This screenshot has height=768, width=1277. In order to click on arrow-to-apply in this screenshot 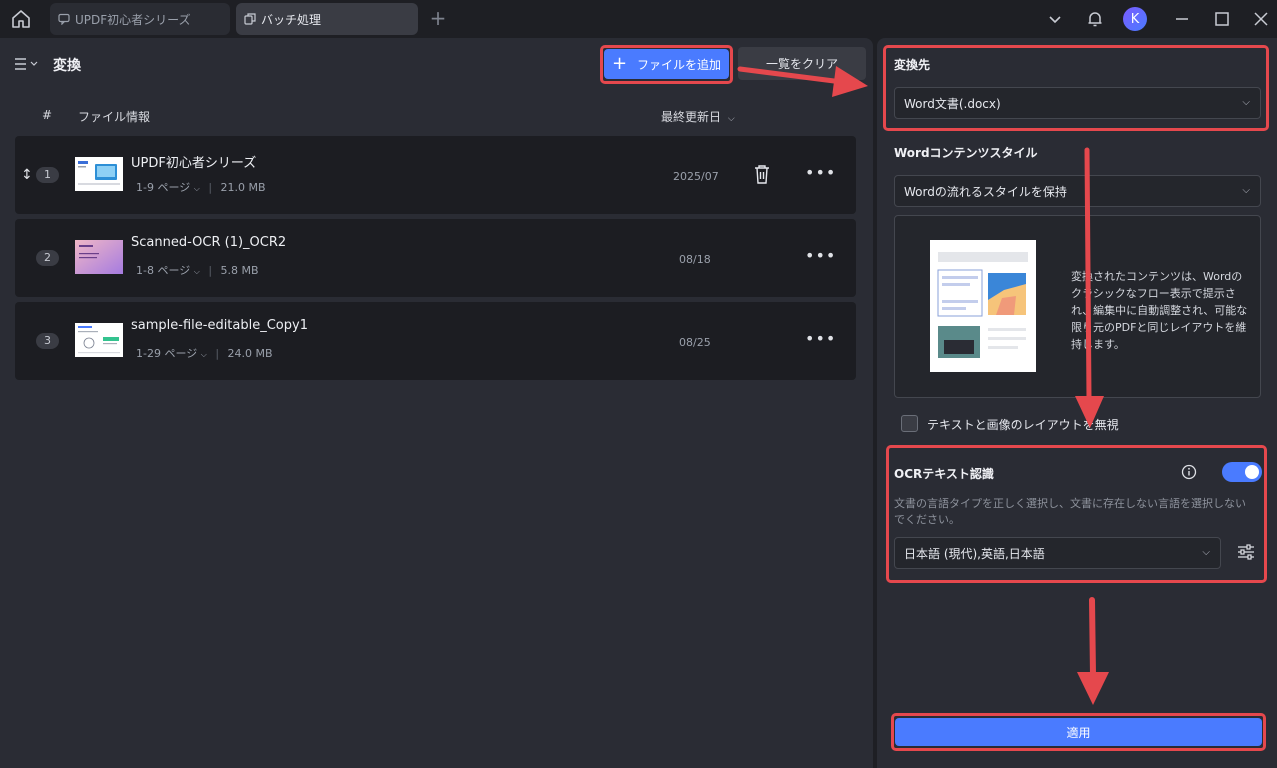, I will do `click(1092, 637)`.